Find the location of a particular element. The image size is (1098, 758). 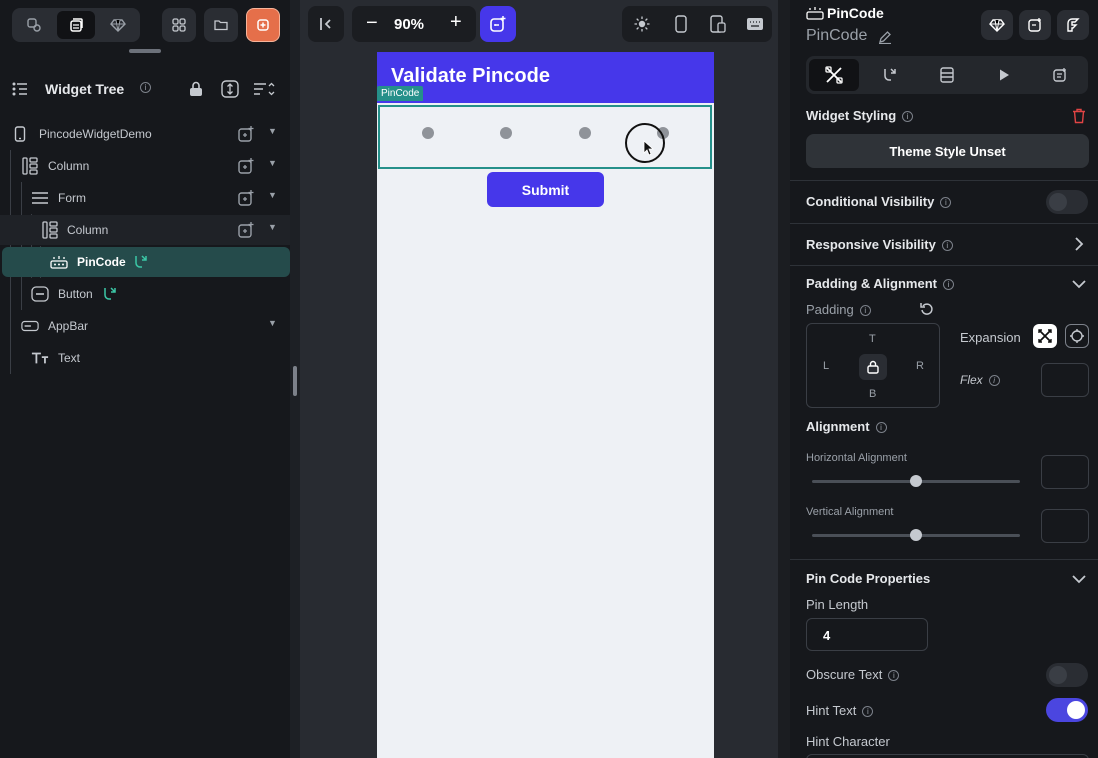

hint-text-toggle is located at coordinates (1067, 710).